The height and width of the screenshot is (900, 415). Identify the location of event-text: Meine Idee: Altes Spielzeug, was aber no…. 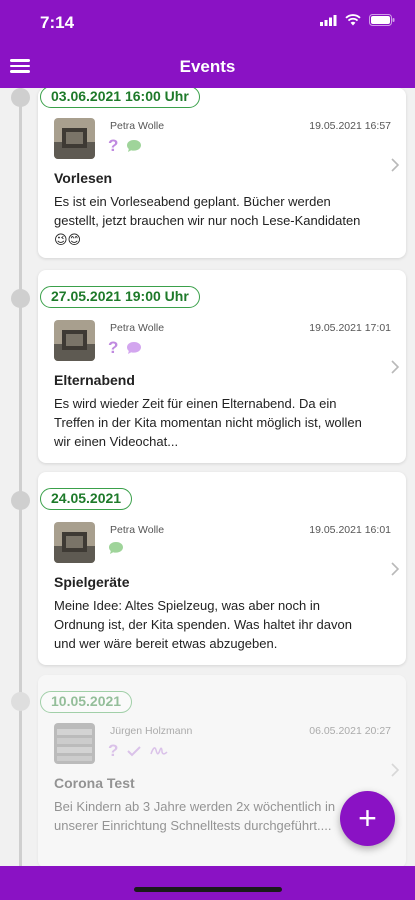
(203, 624).